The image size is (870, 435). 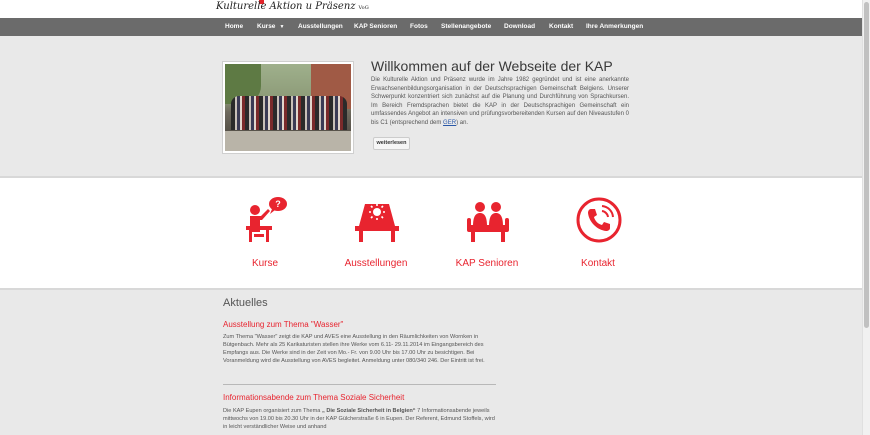 I want to click on page-title: Willkommen auf der Webseite der KAP, so click(x=492, y=66).